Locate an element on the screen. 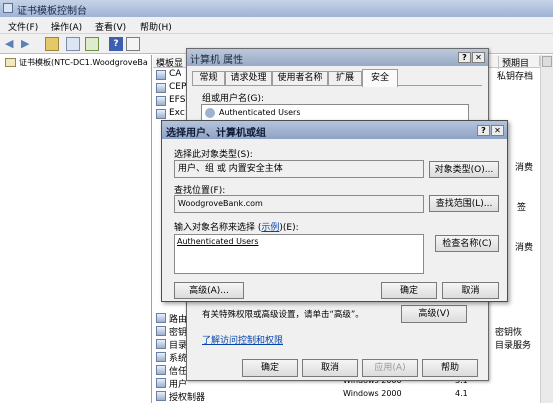 The image size is (553, 403). examples-link: 示例 is located at coordinates (270, 228).